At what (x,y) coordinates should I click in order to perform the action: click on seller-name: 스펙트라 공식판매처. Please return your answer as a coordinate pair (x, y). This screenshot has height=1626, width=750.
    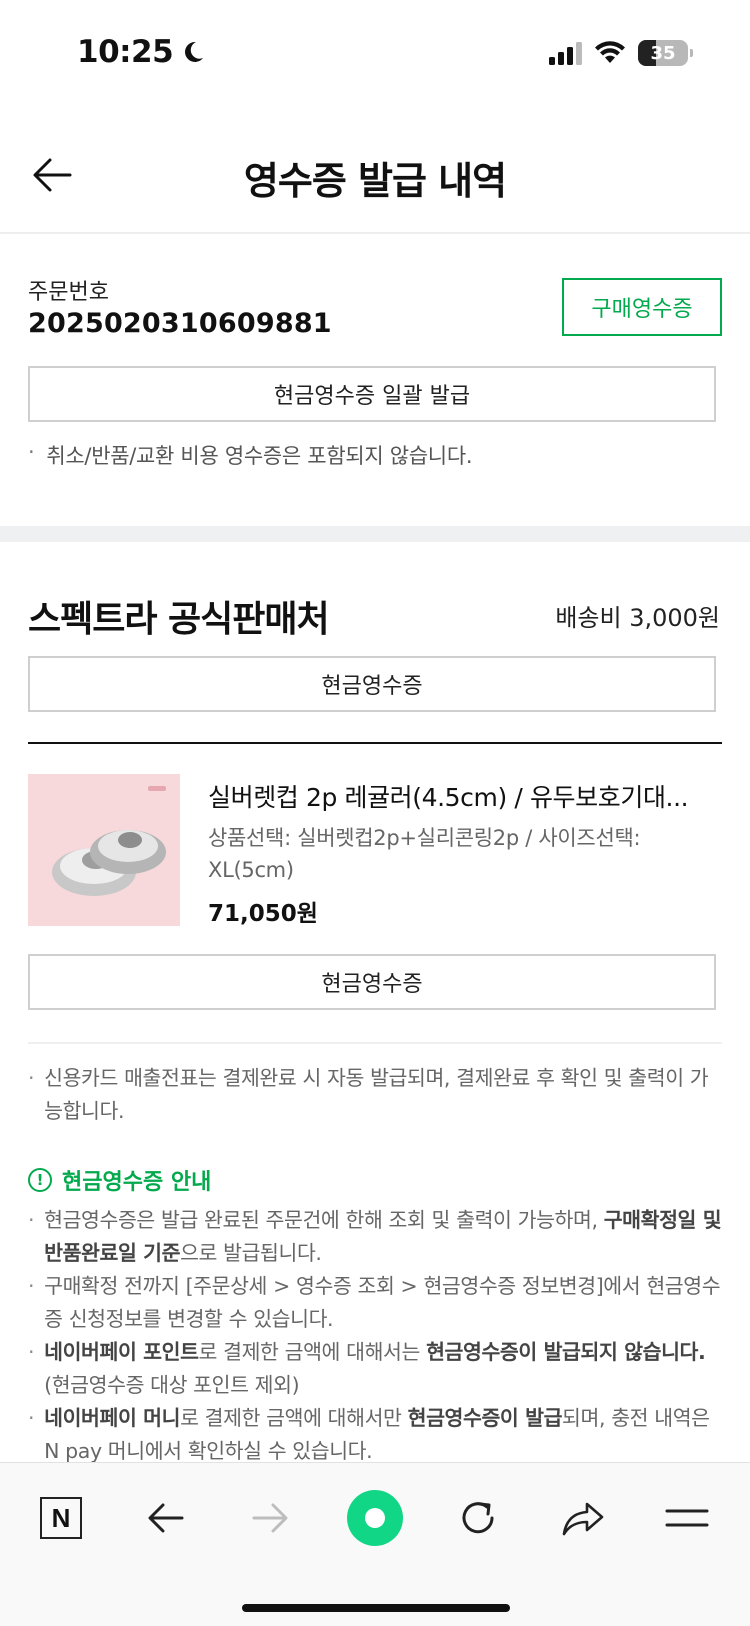
    Looking at the image, I should click on (179, 619).